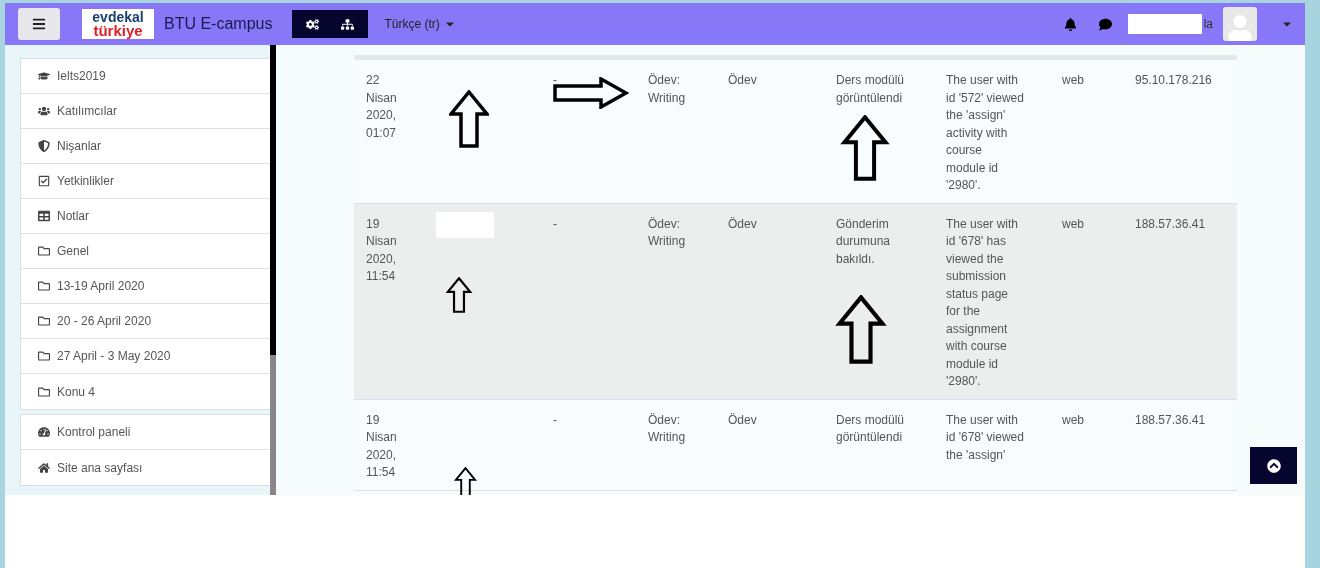 The height and width of the screenshot is (568, 1320). Describe the element at coordinates (145, 391) in the screenshot. I see `sidebar-item: Konu 4` at that location.